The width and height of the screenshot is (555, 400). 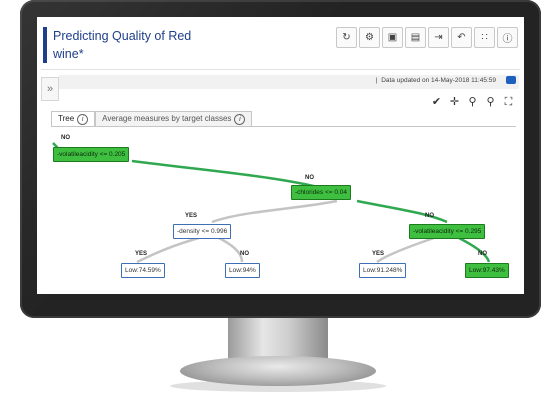 What do you see at coordinates (278, 339) in the screenshot?
I see `monitor-neck` at bounding box center [278, 339].